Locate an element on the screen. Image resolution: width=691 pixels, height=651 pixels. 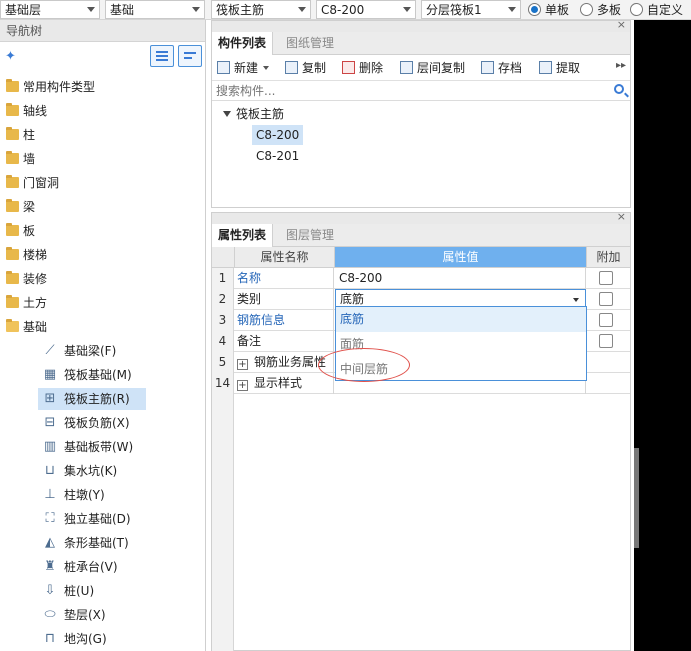
nav-label: 地沟(G) is located at coordinates (85, 639).